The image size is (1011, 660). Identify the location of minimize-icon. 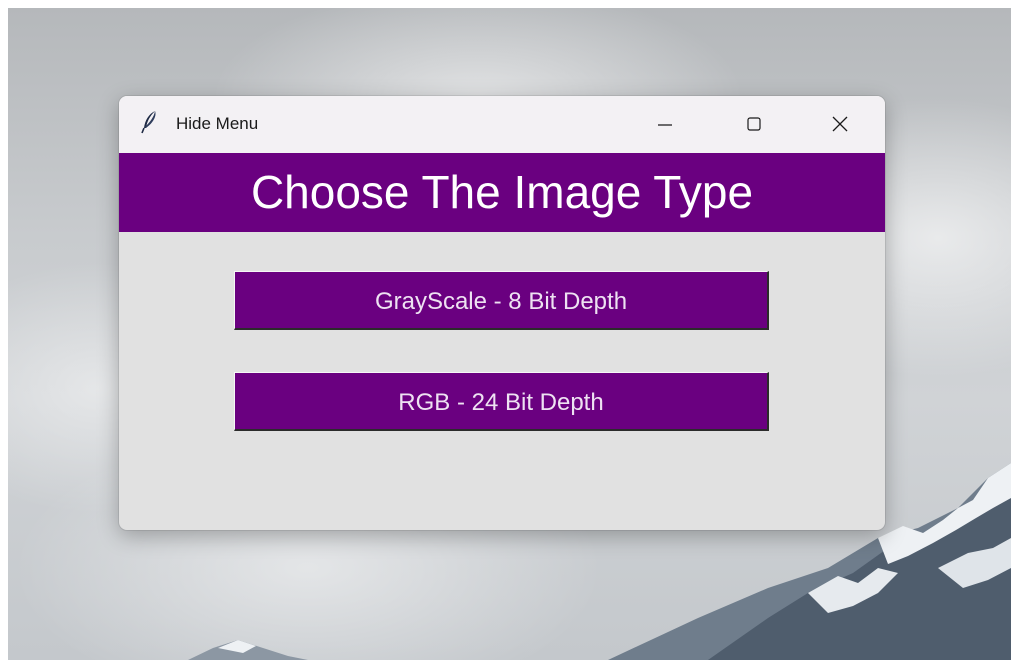
(665, 125).